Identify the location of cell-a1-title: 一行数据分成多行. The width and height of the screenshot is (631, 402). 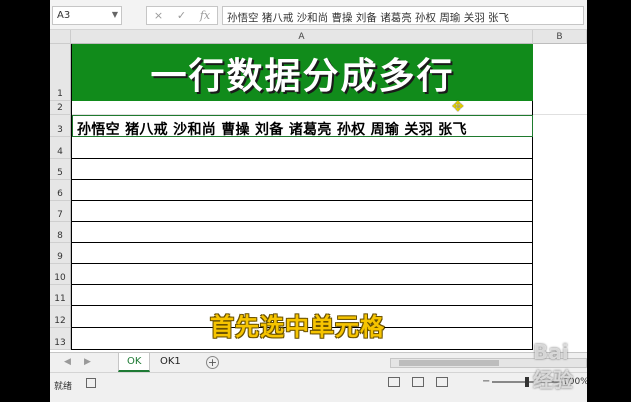
(302, 72).